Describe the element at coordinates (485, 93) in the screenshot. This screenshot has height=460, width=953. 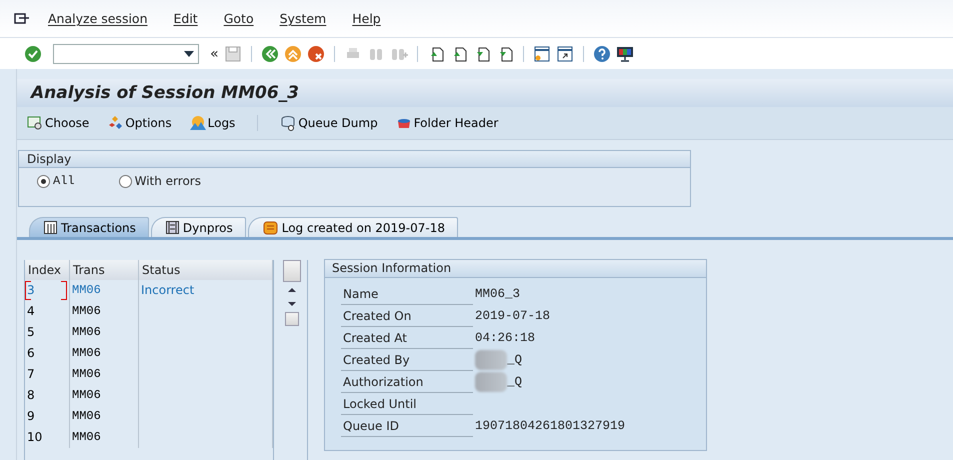
I see `screen-title: Analysis of Session MM06_3` at that location.